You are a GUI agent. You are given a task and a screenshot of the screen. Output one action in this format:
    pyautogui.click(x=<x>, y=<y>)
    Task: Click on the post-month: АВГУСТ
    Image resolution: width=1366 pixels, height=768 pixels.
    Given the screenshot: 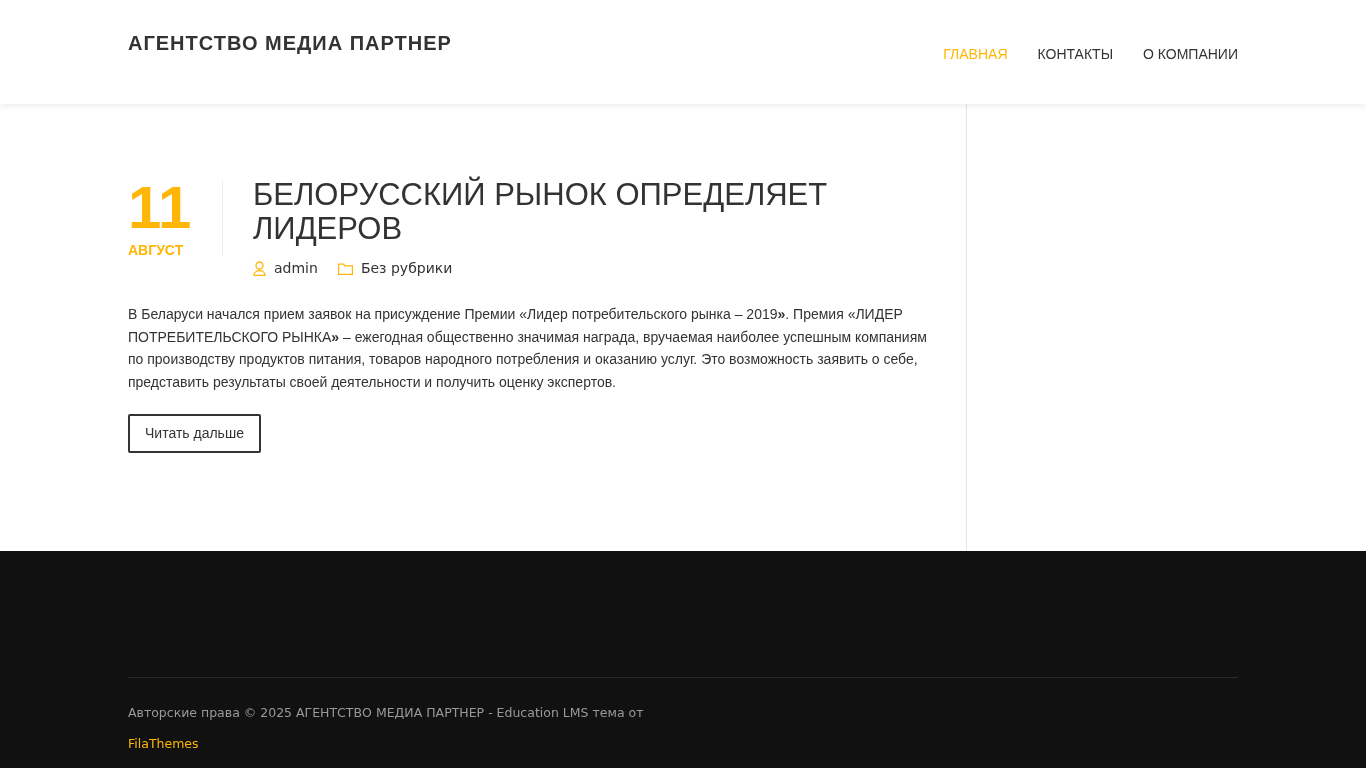 What is the action you would take?
    pyautogui.click(x=156, y=250)
    